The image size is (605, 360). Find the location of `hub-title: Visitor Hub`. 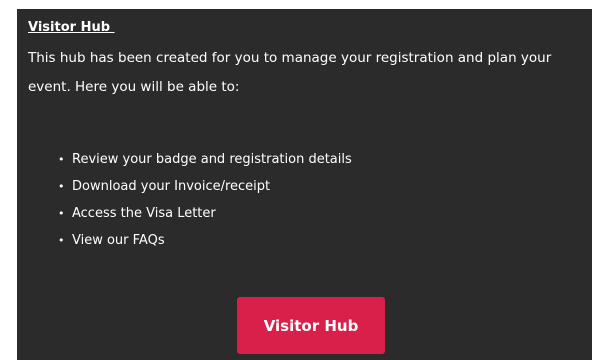

hub-title: Visitor Hub is located at coordinates (71, 27).